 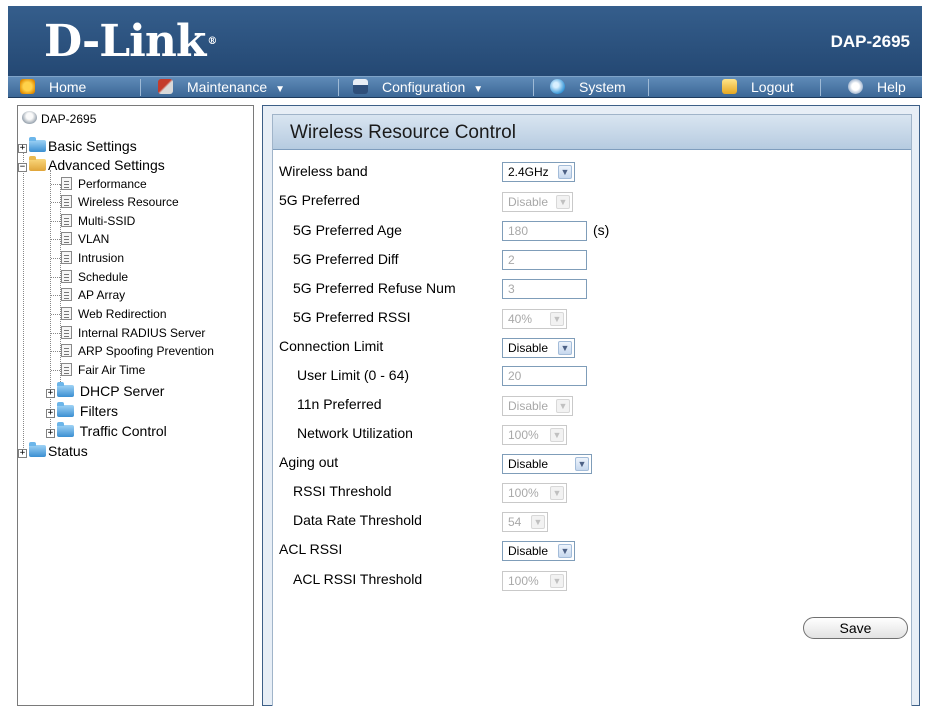 What do you see at coordinates (870, 41) in the screenshot?
I see `model-name: DAP-2695` at bounding box center [870, 41].